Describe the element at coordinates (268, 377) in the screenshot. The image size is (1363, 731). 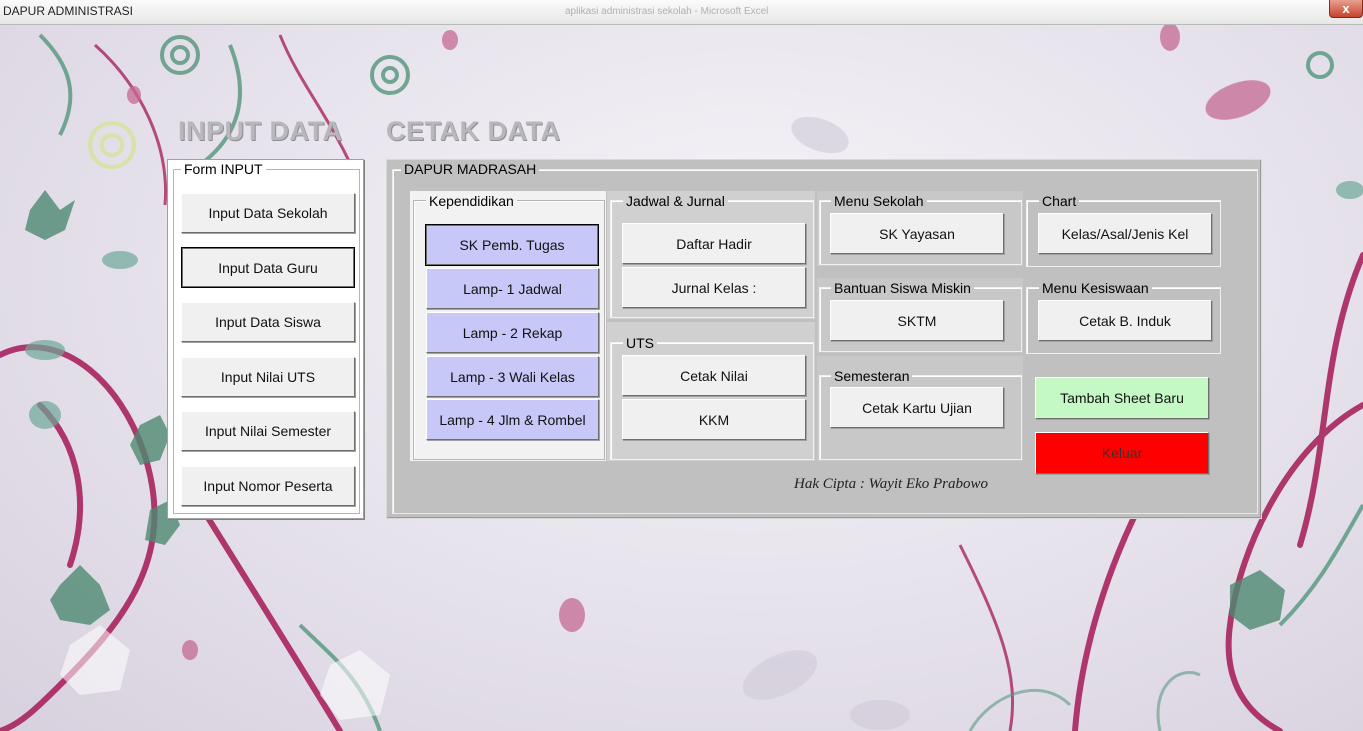
I see `input-nilai-uts-button: Input Nilai UTS` at that location.